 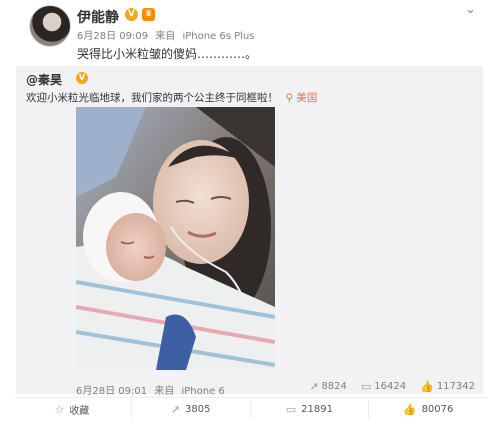 What do you see at coordinates (112, 36) in the screenshot?
I see `post-date: 6月28日 09:09` at bounding box center [112, 36].